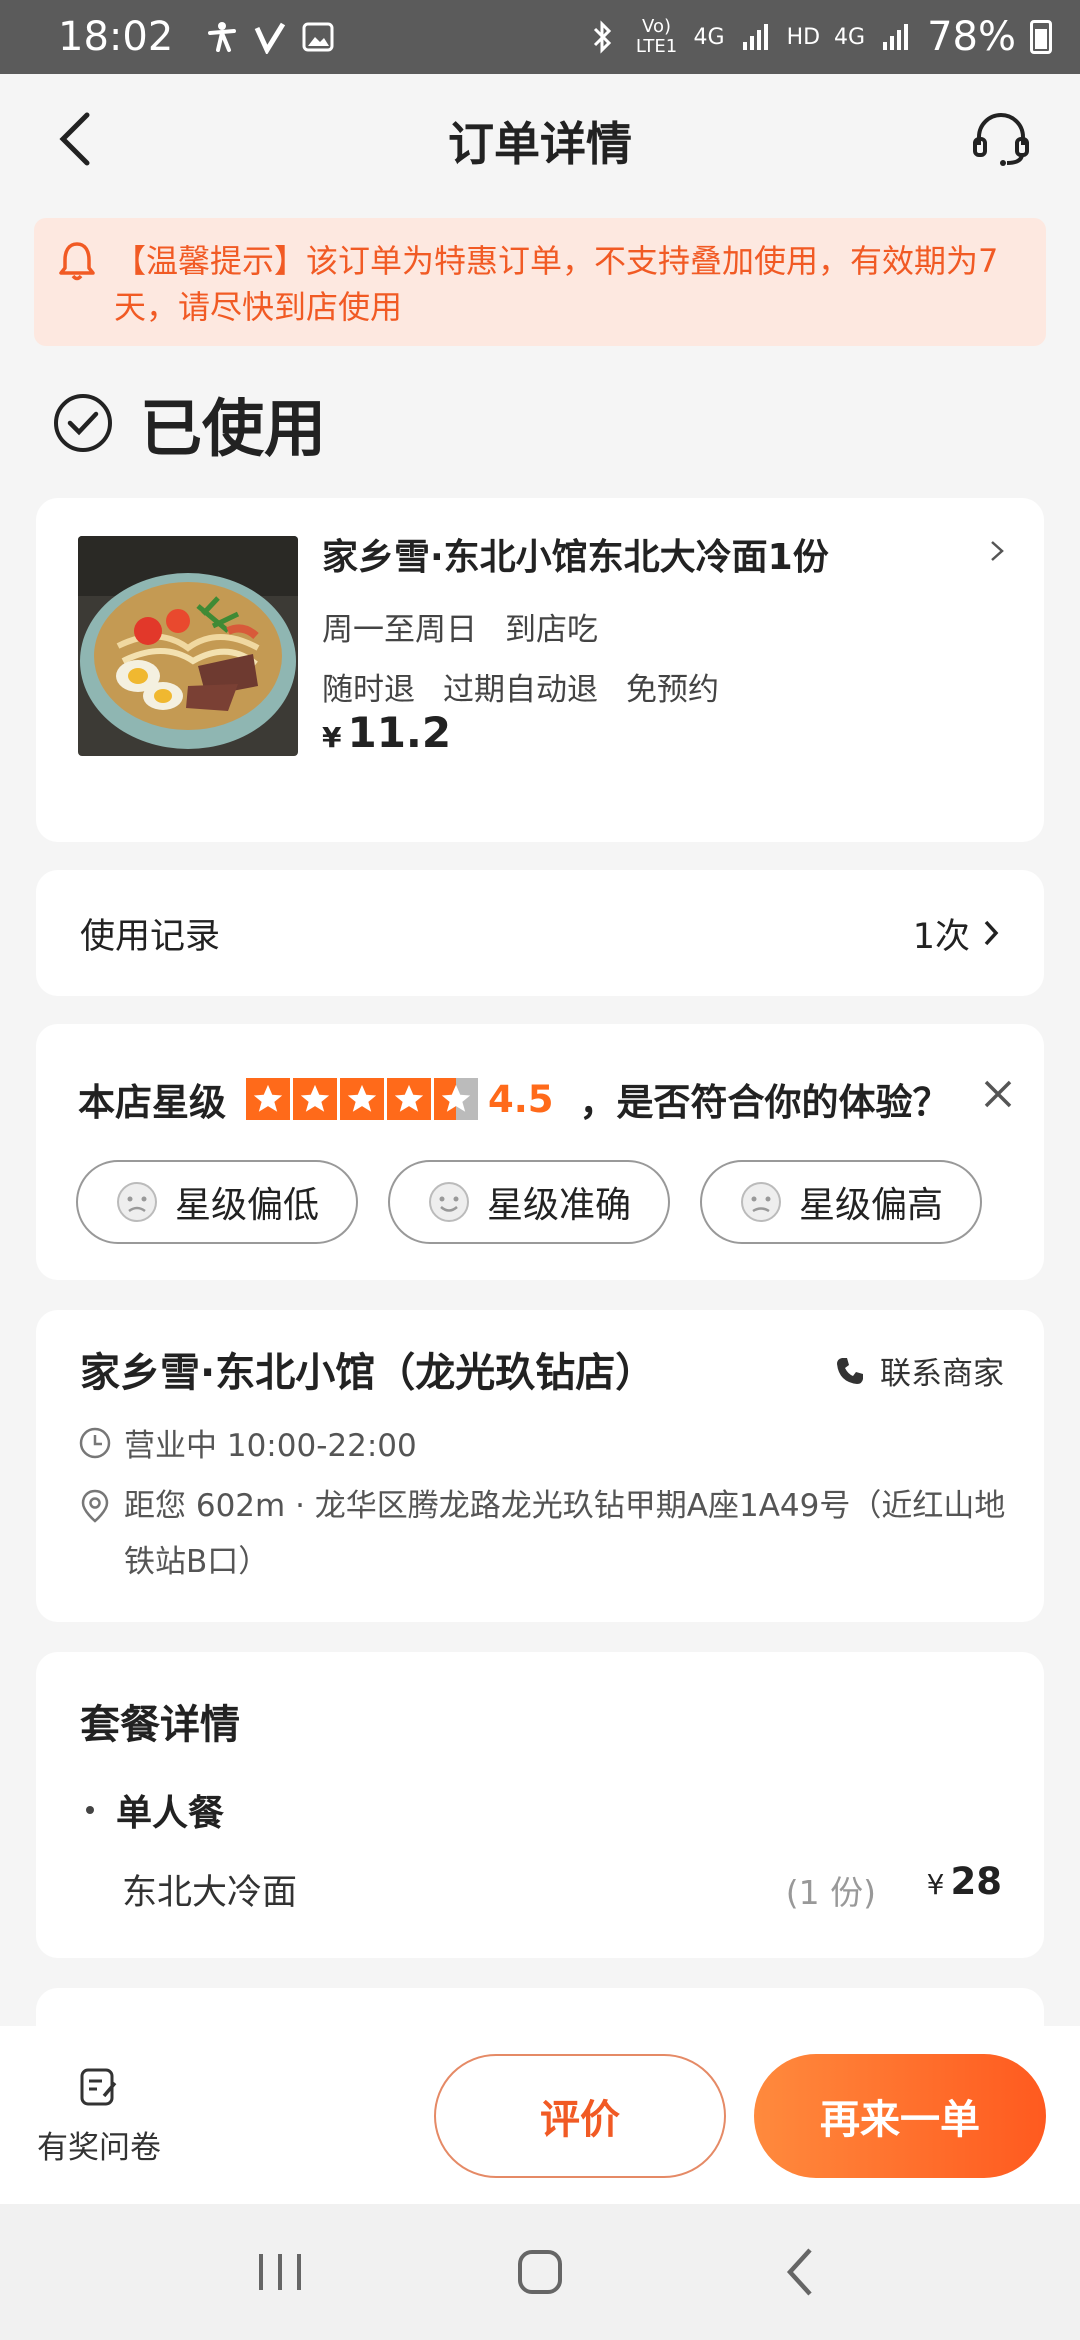 This screenshot has width=1080, height=2340. Describe the element at coordinates (672, 690) in the screenshot. I see `product-tag: 免预约` at that location.